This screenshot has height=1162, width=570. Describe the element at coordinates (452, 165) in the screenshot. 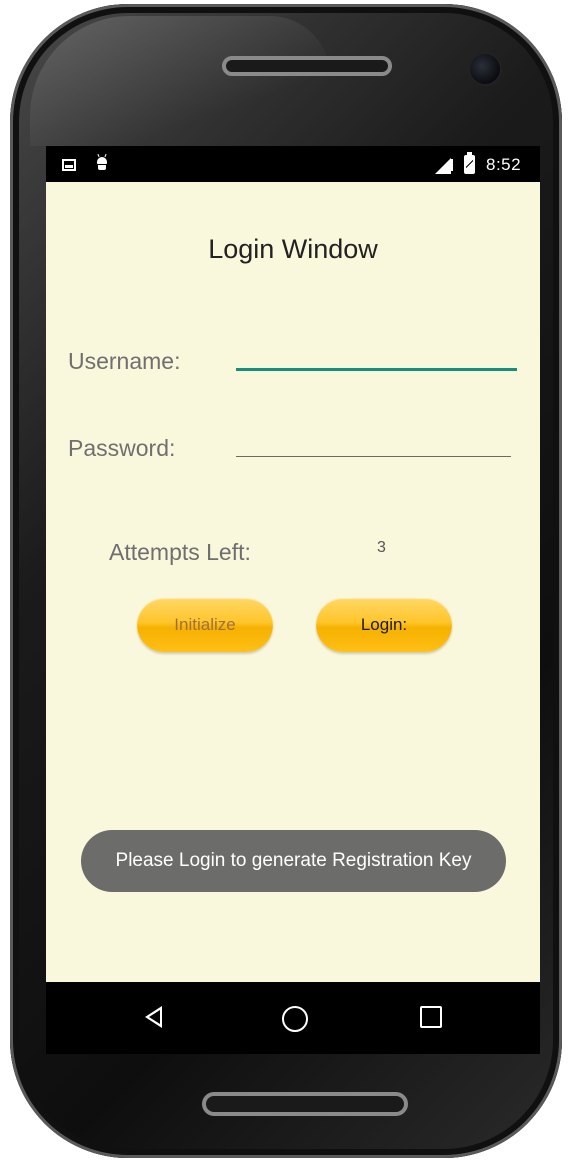

I see `signal-alert-icon` at that location.